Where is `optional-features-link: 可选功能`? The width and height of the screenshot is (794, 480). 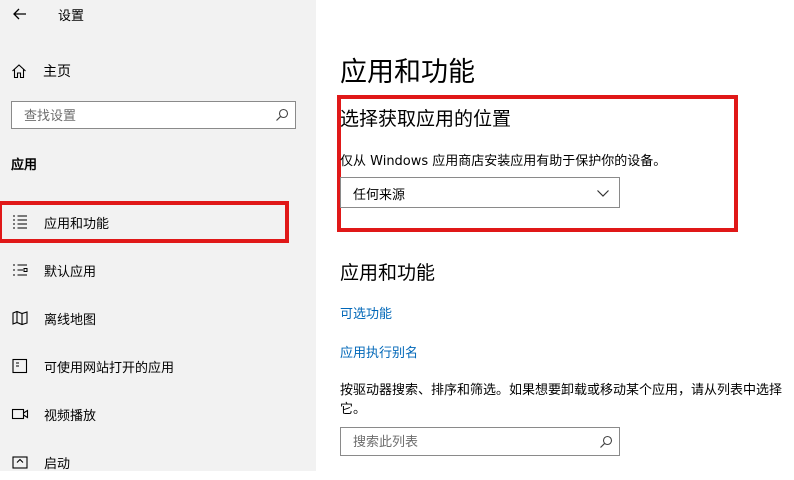 optional-features-link: 可选功能 is located at coordinates (366, 312).